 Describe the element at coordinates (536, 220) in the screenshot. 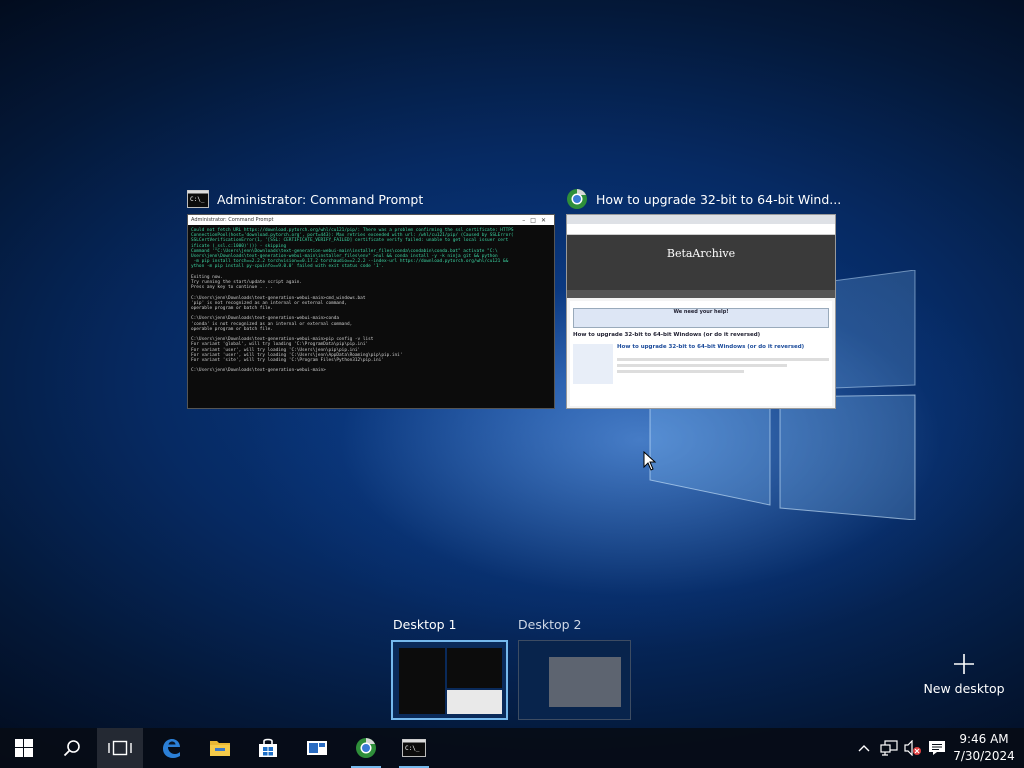

I see `window-controls: –□✕` at that location.